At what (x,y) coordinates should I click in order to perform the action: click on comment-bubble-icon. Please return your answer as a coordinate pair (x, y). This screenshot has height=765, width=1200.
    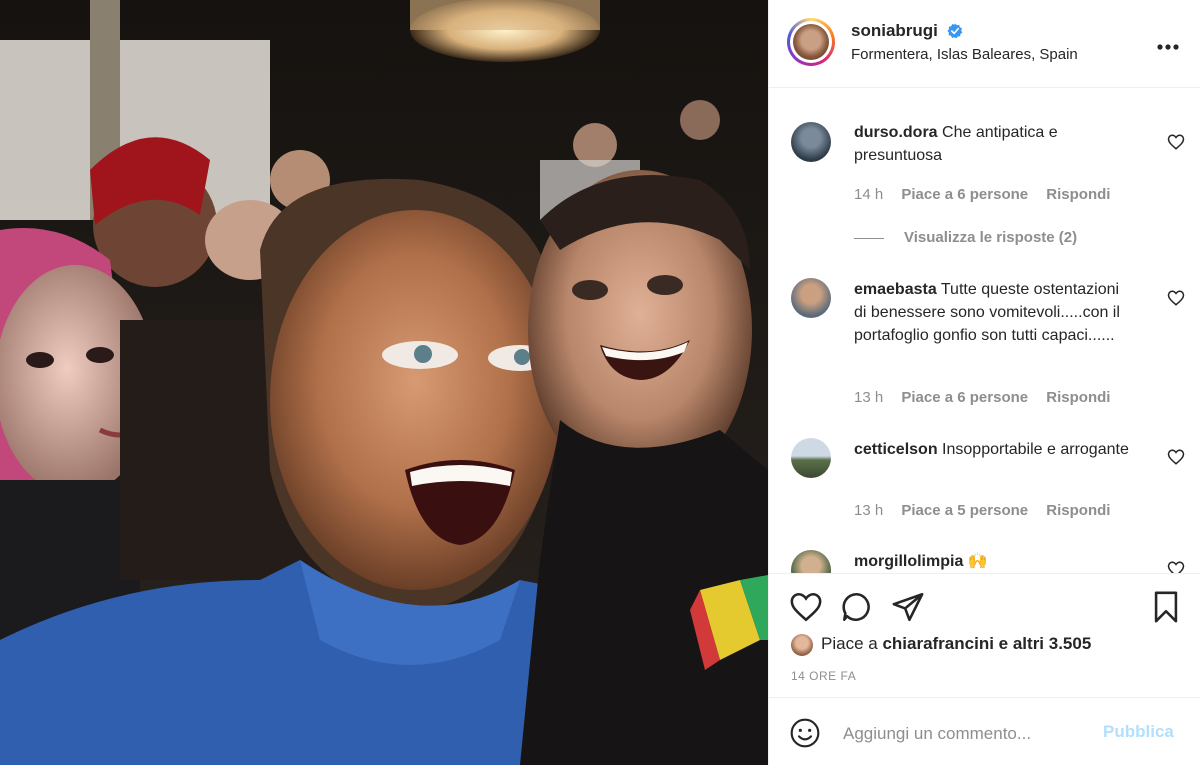
    Looking at the image, I should click on (857, 607).